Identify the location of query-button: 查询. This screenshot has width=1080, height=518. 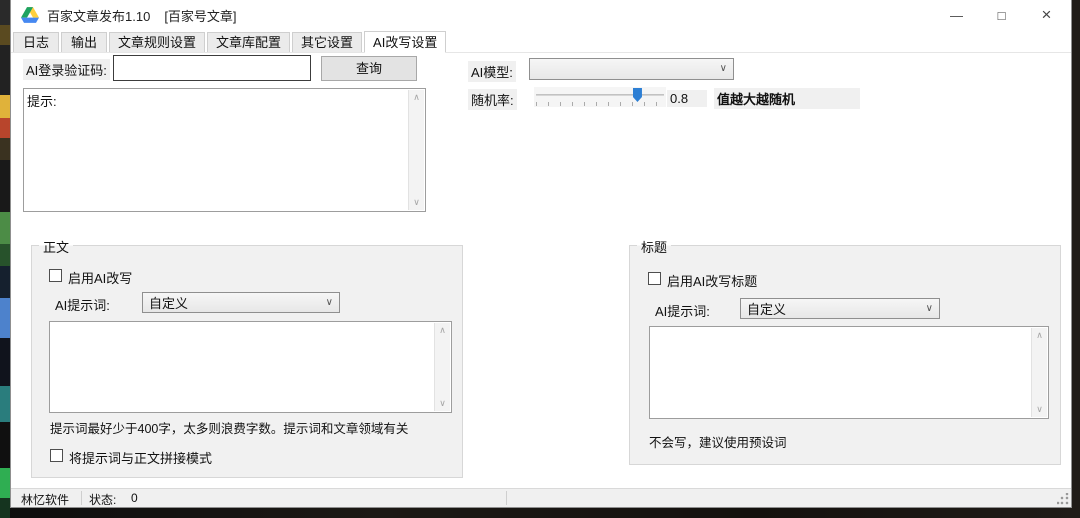
(369, 68).